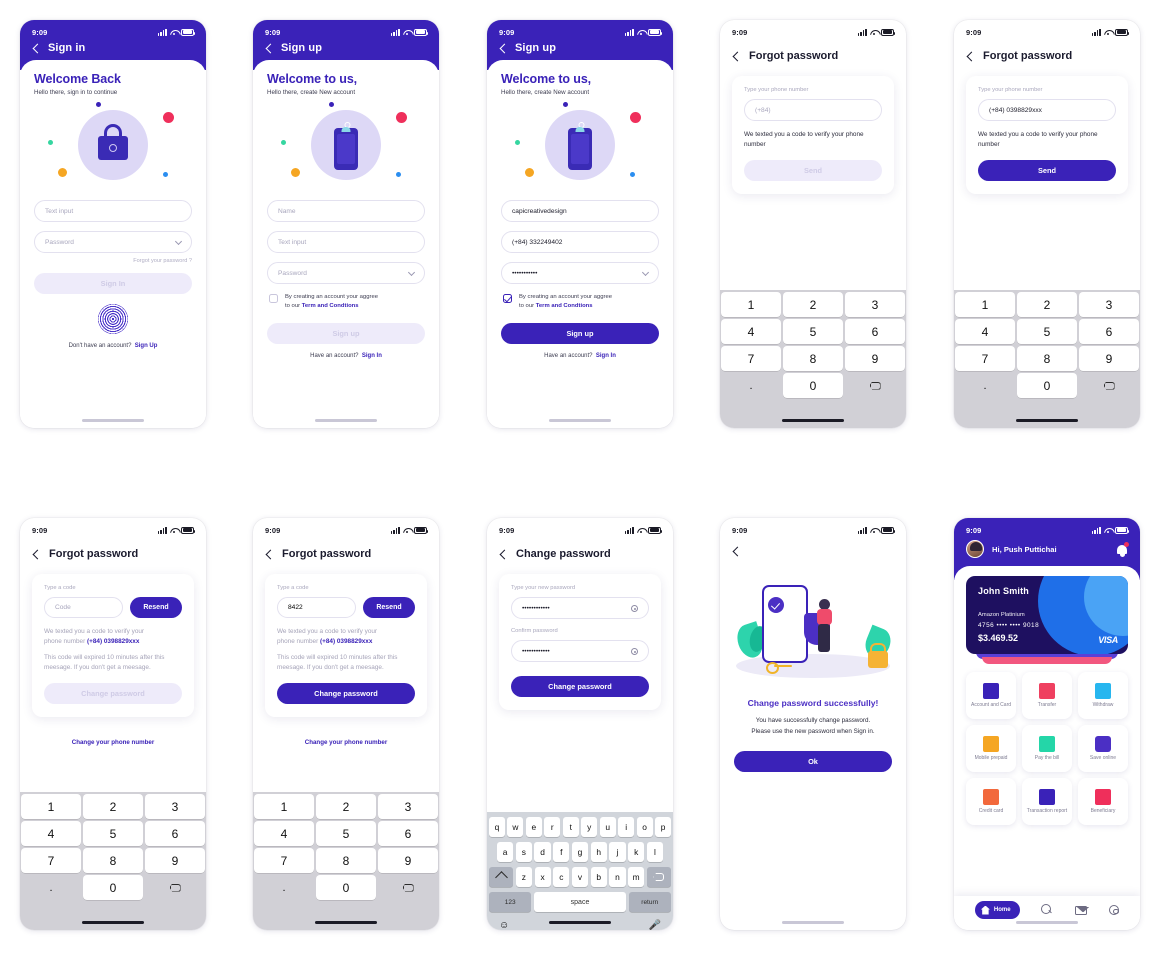  I want to click on avatar, so click(975, 549).